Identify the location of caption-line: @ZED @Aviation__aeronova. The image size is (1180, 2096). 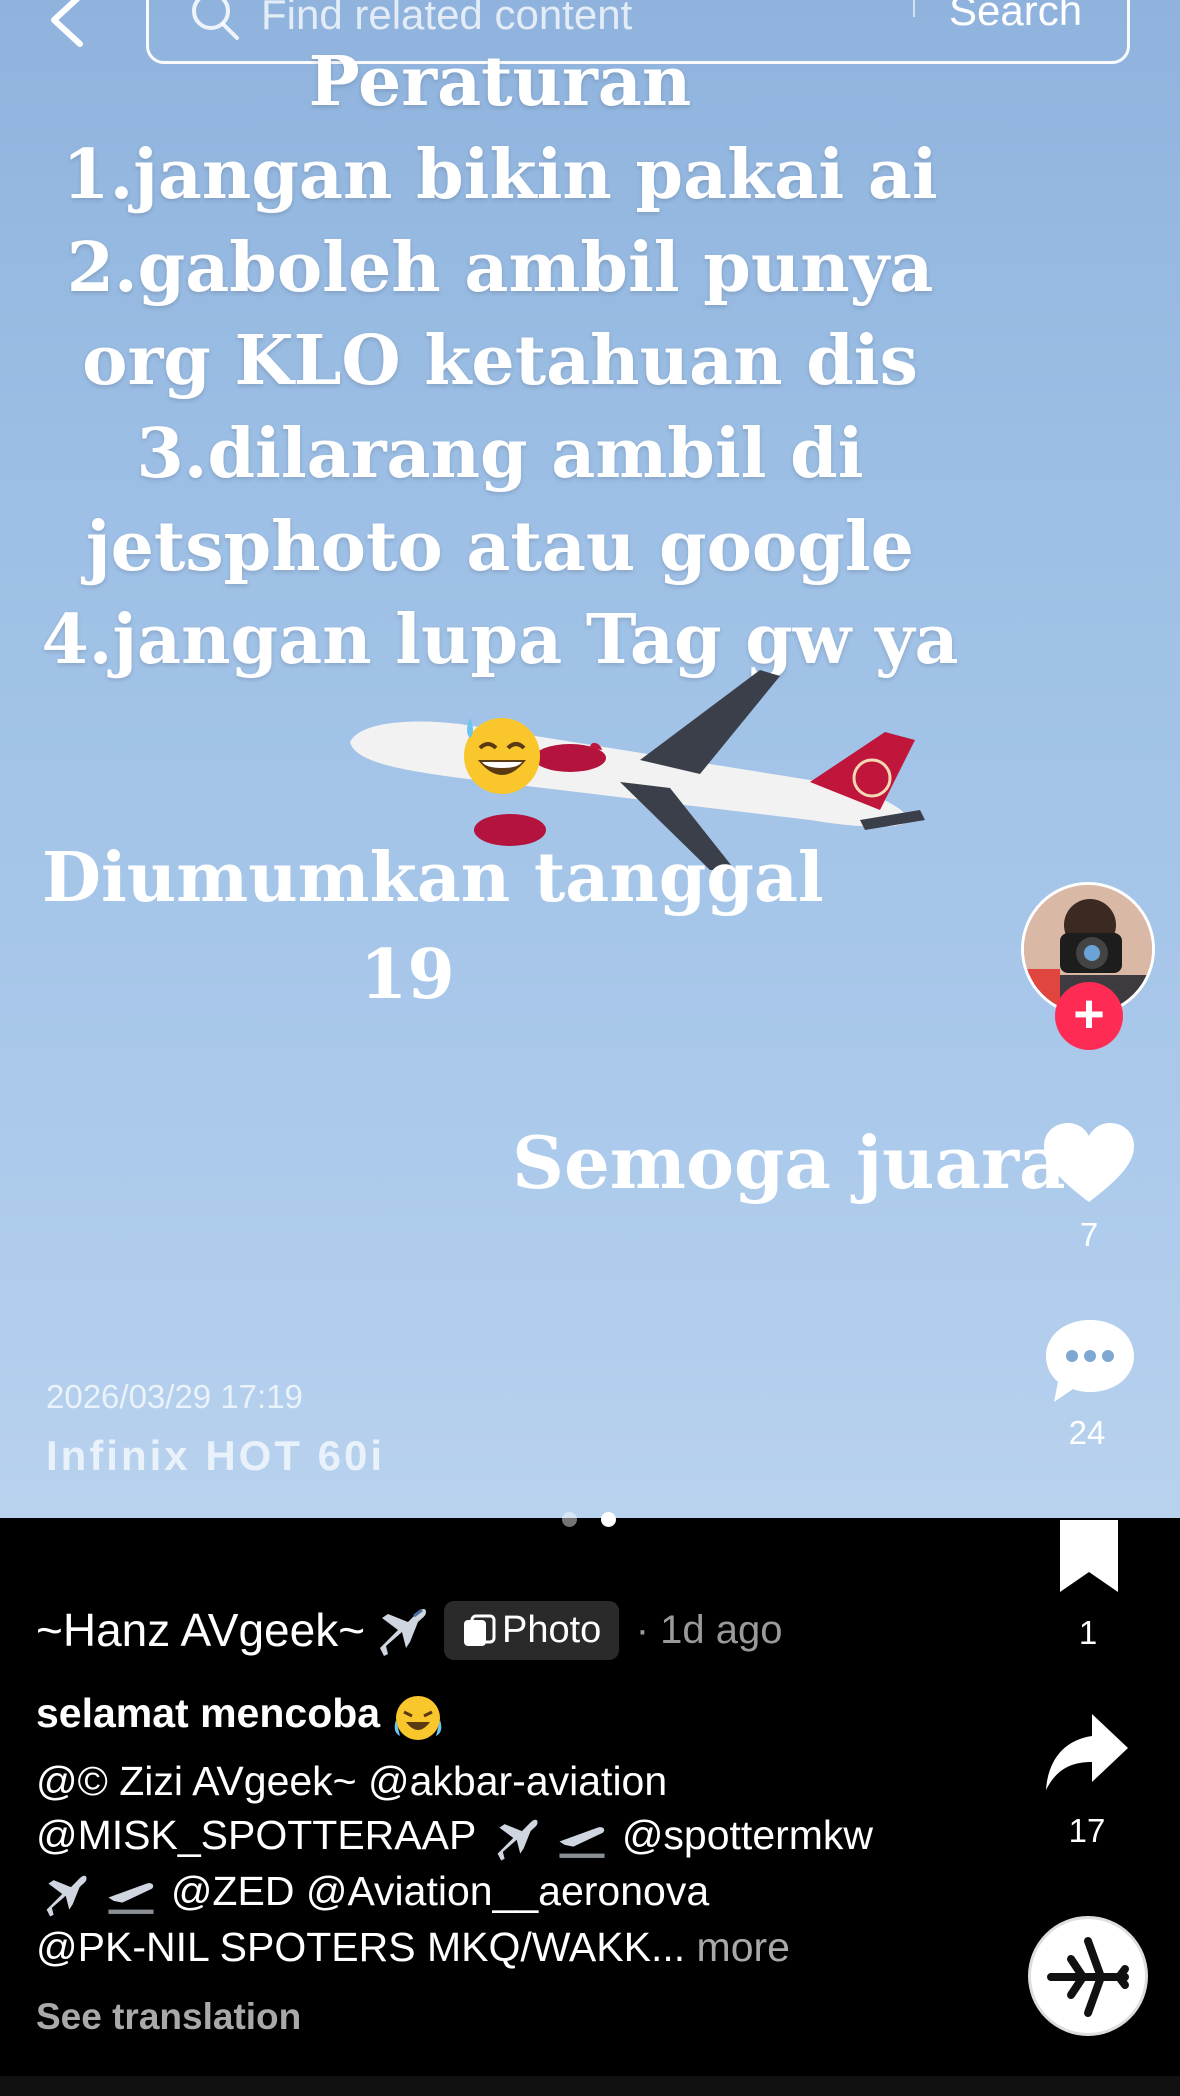
(466, 1892).